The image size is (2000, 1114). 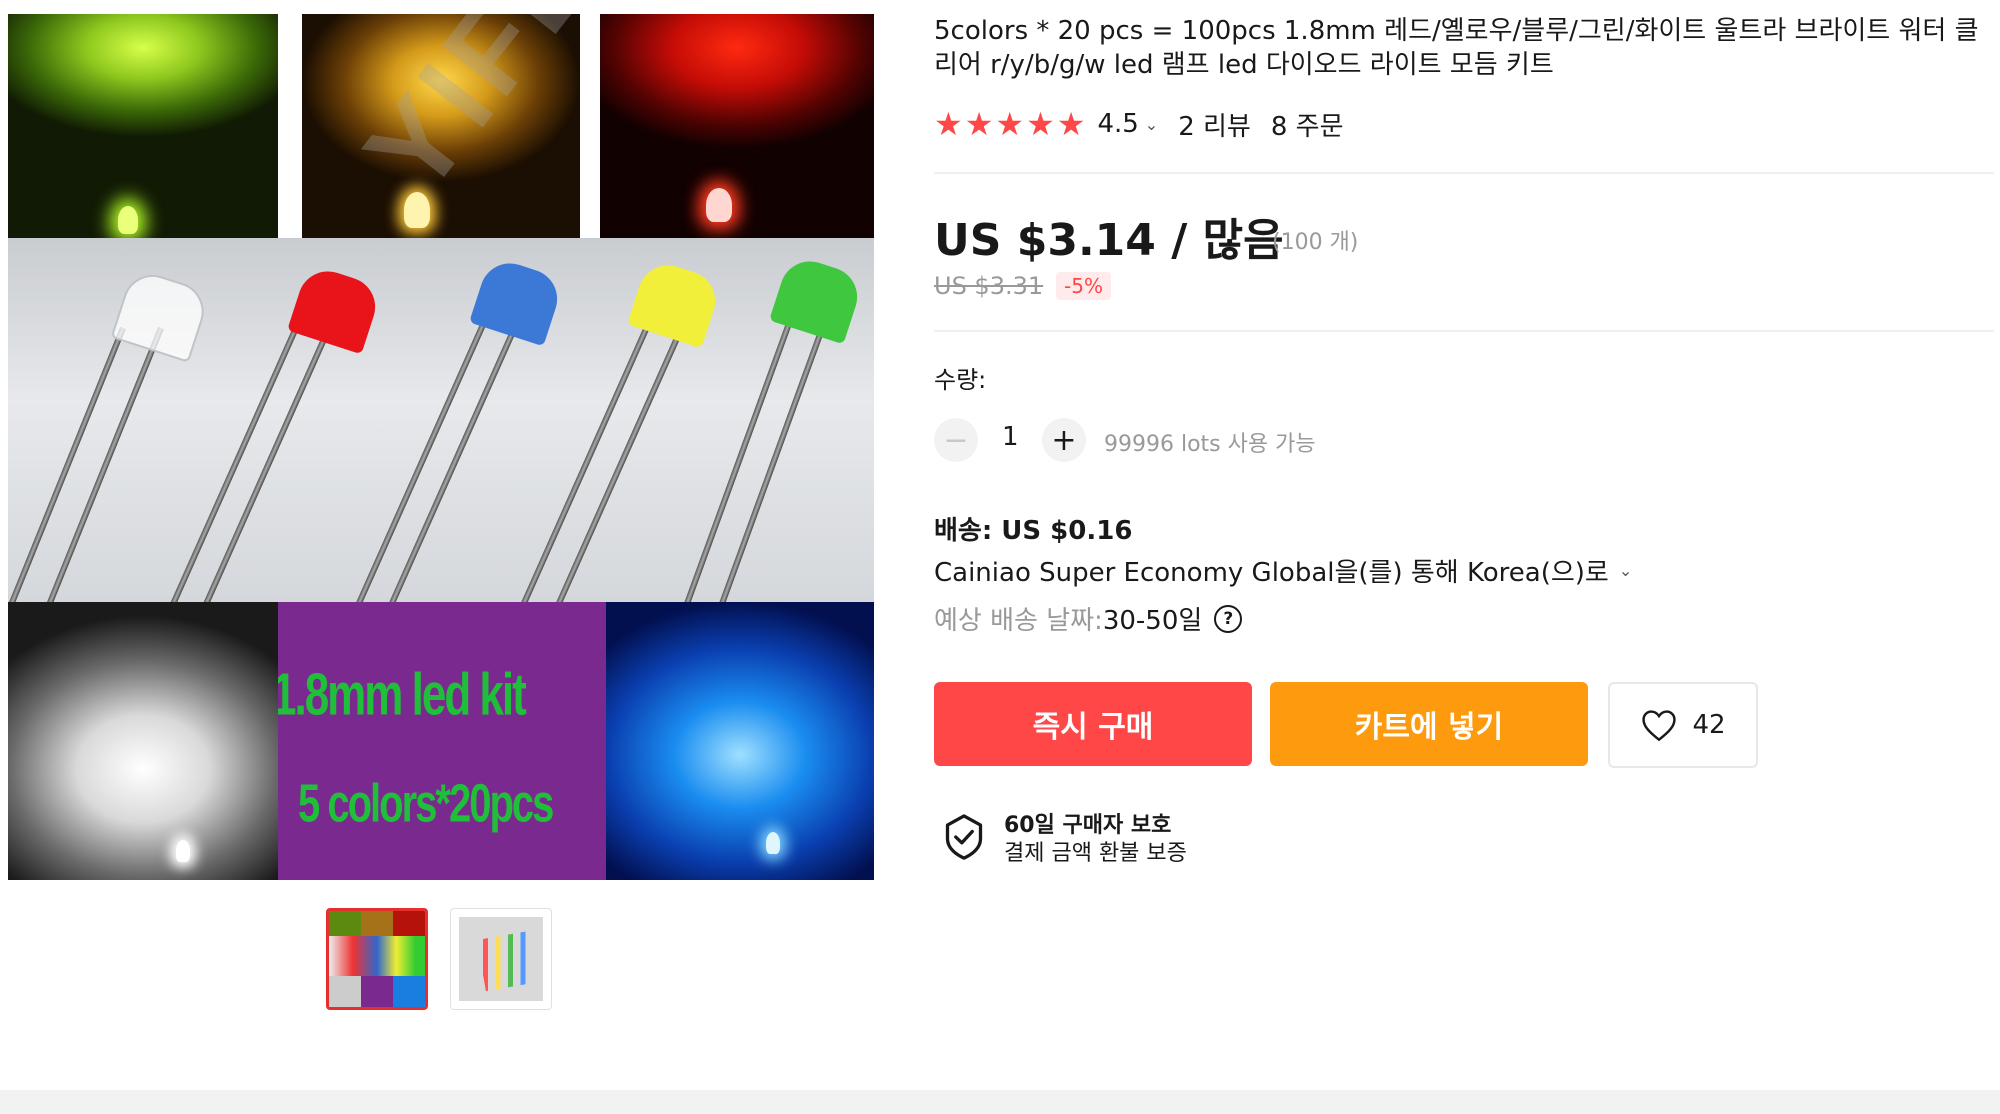 What do you see at coordinates (1083, 286) in the screenshot?
I see `discount-badge: -5%` at bounding box center [1083, 286].